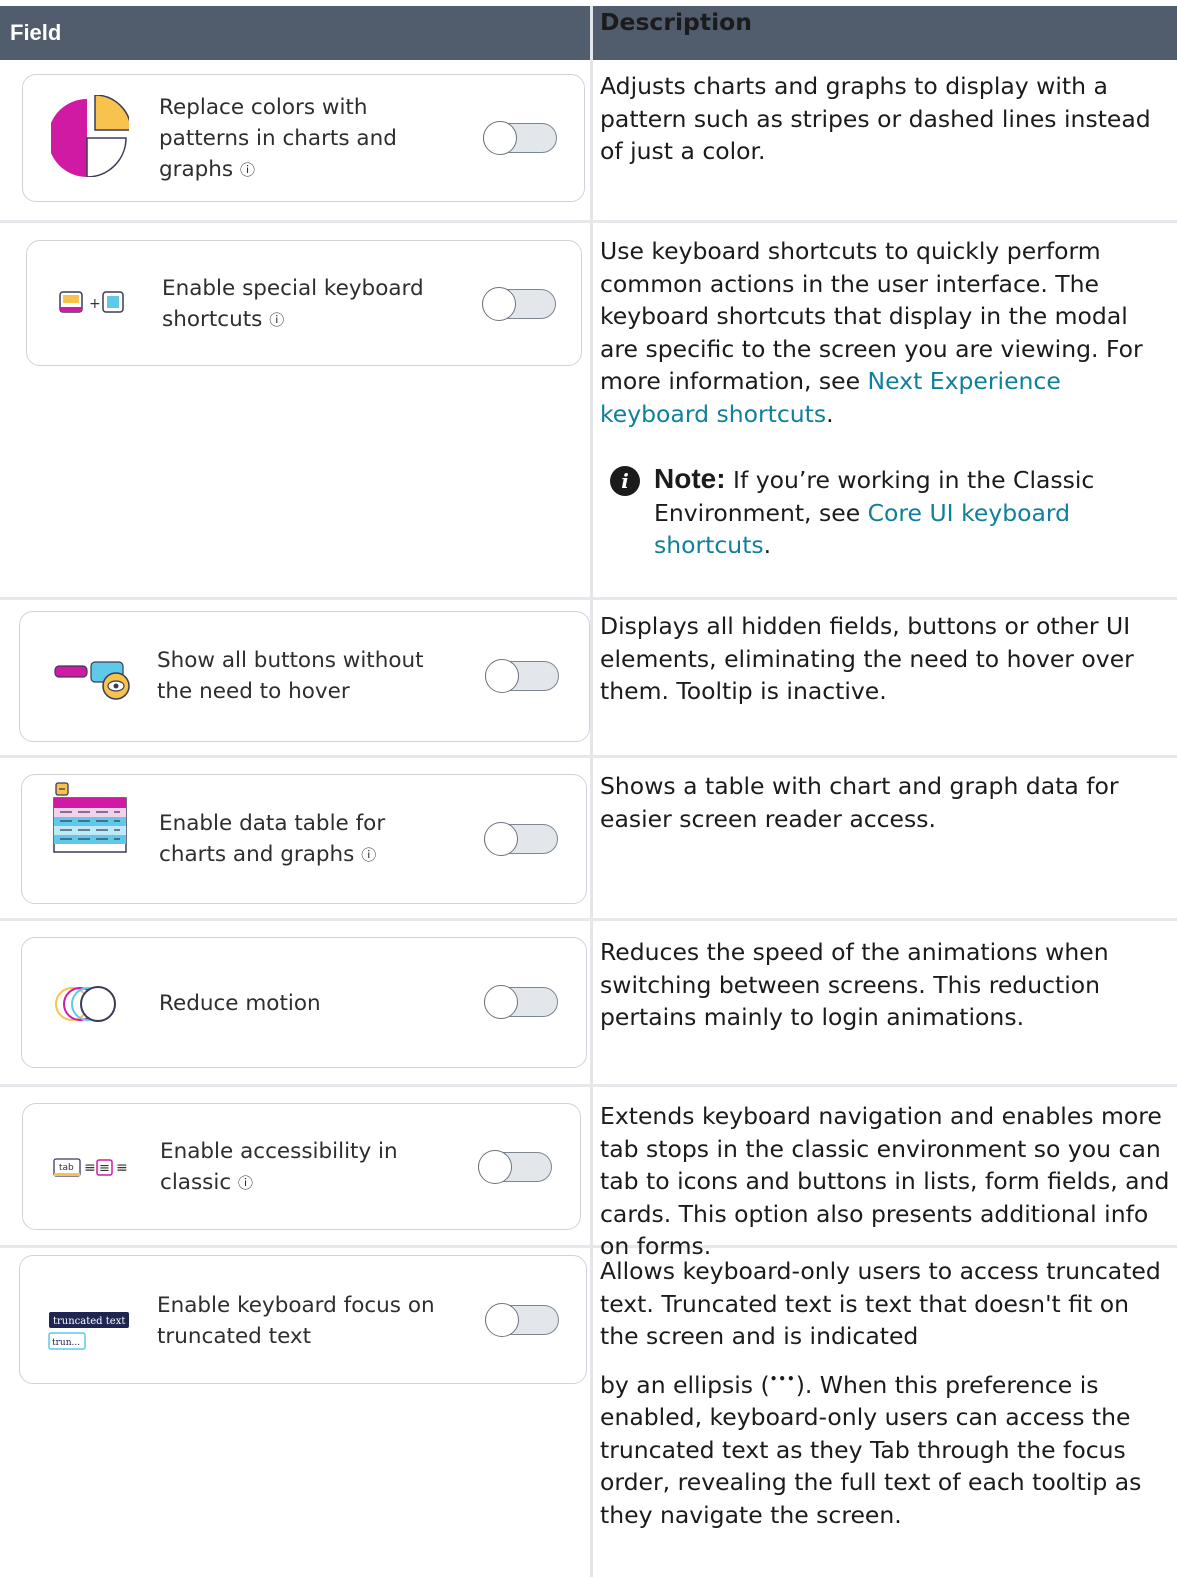  Describe the element at coordinates (240, 1003) in the screenshot. I see `setting-label: Reduce motion` at that location.